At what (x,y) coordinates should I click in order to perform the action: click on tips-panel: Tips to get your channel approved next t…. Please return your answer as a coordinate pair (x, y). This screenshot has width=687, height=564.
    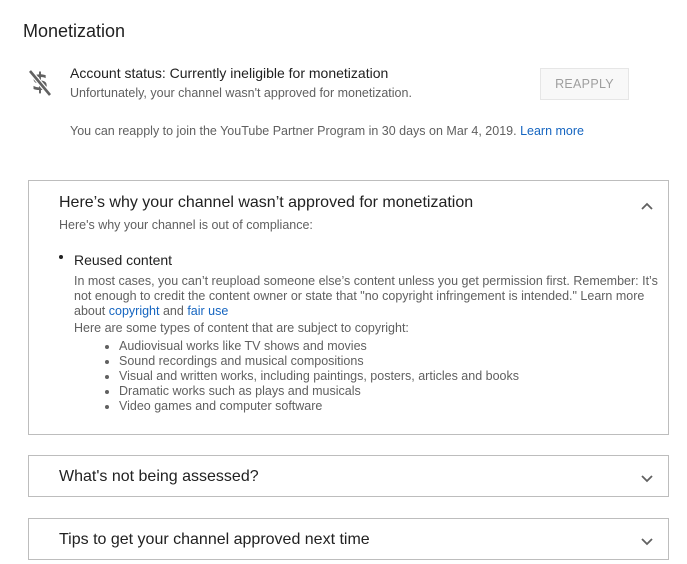
    Looking at the image, I should click on (348, 539).